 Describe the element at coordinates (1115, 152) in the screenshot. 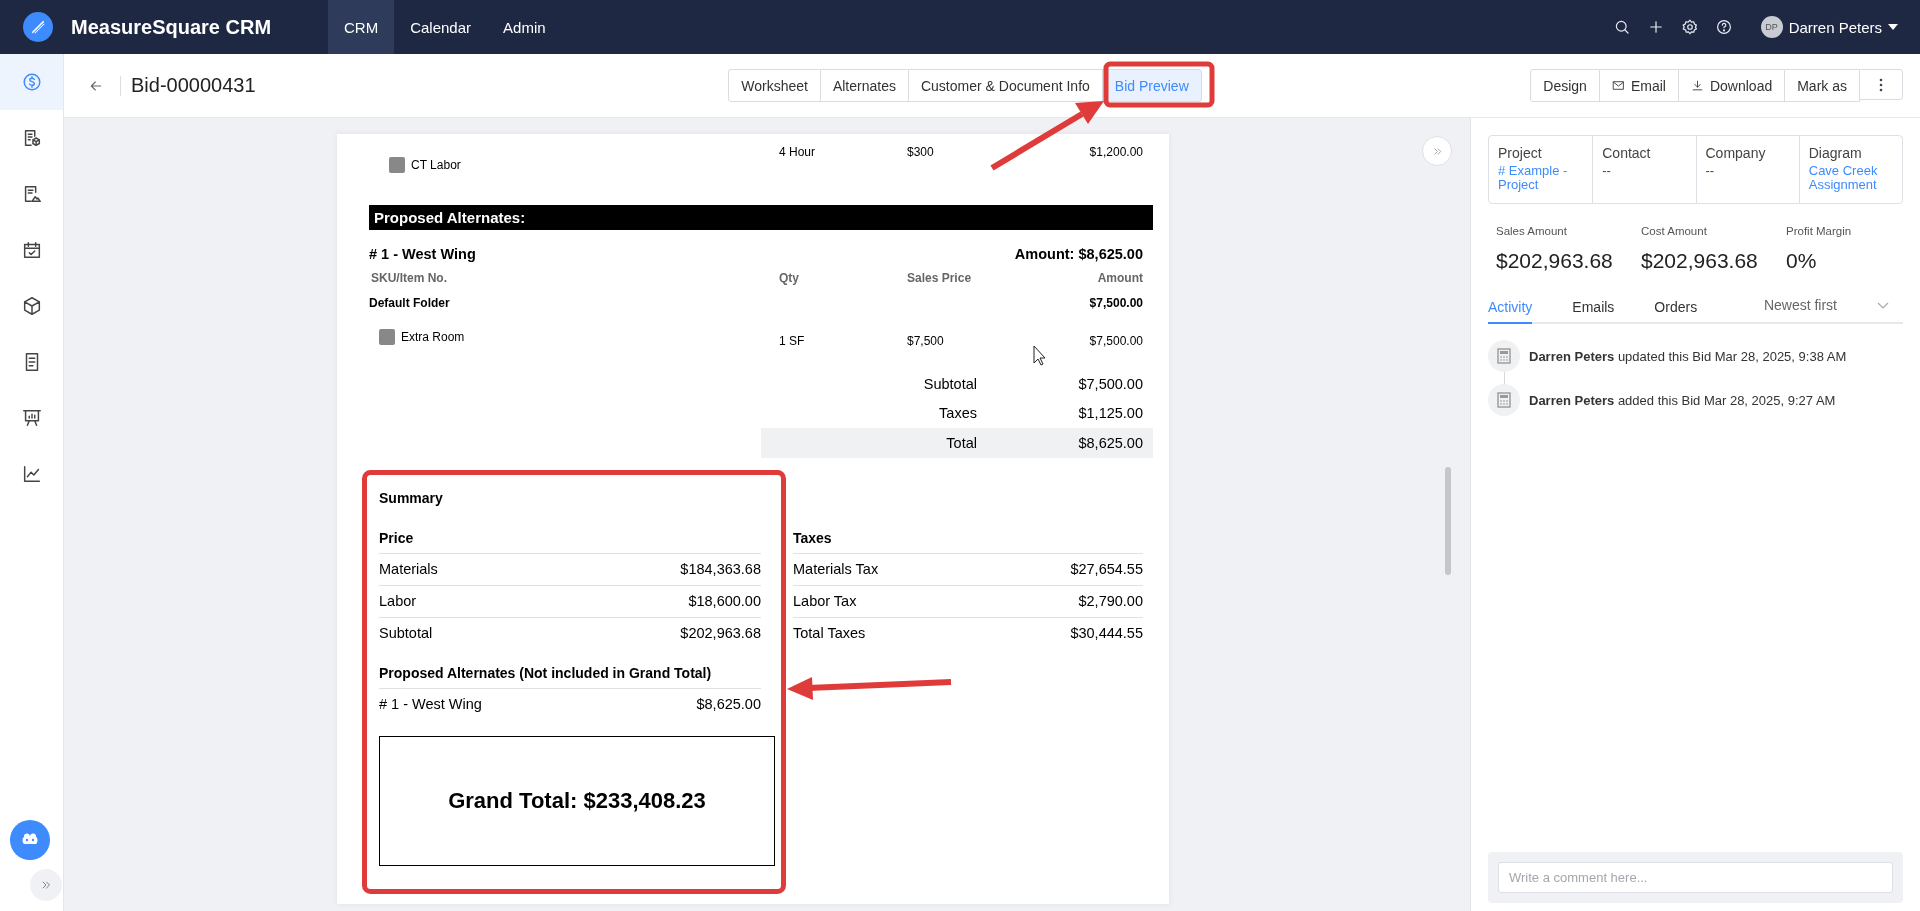

I see `item-amount: $1,200.00` at that location.